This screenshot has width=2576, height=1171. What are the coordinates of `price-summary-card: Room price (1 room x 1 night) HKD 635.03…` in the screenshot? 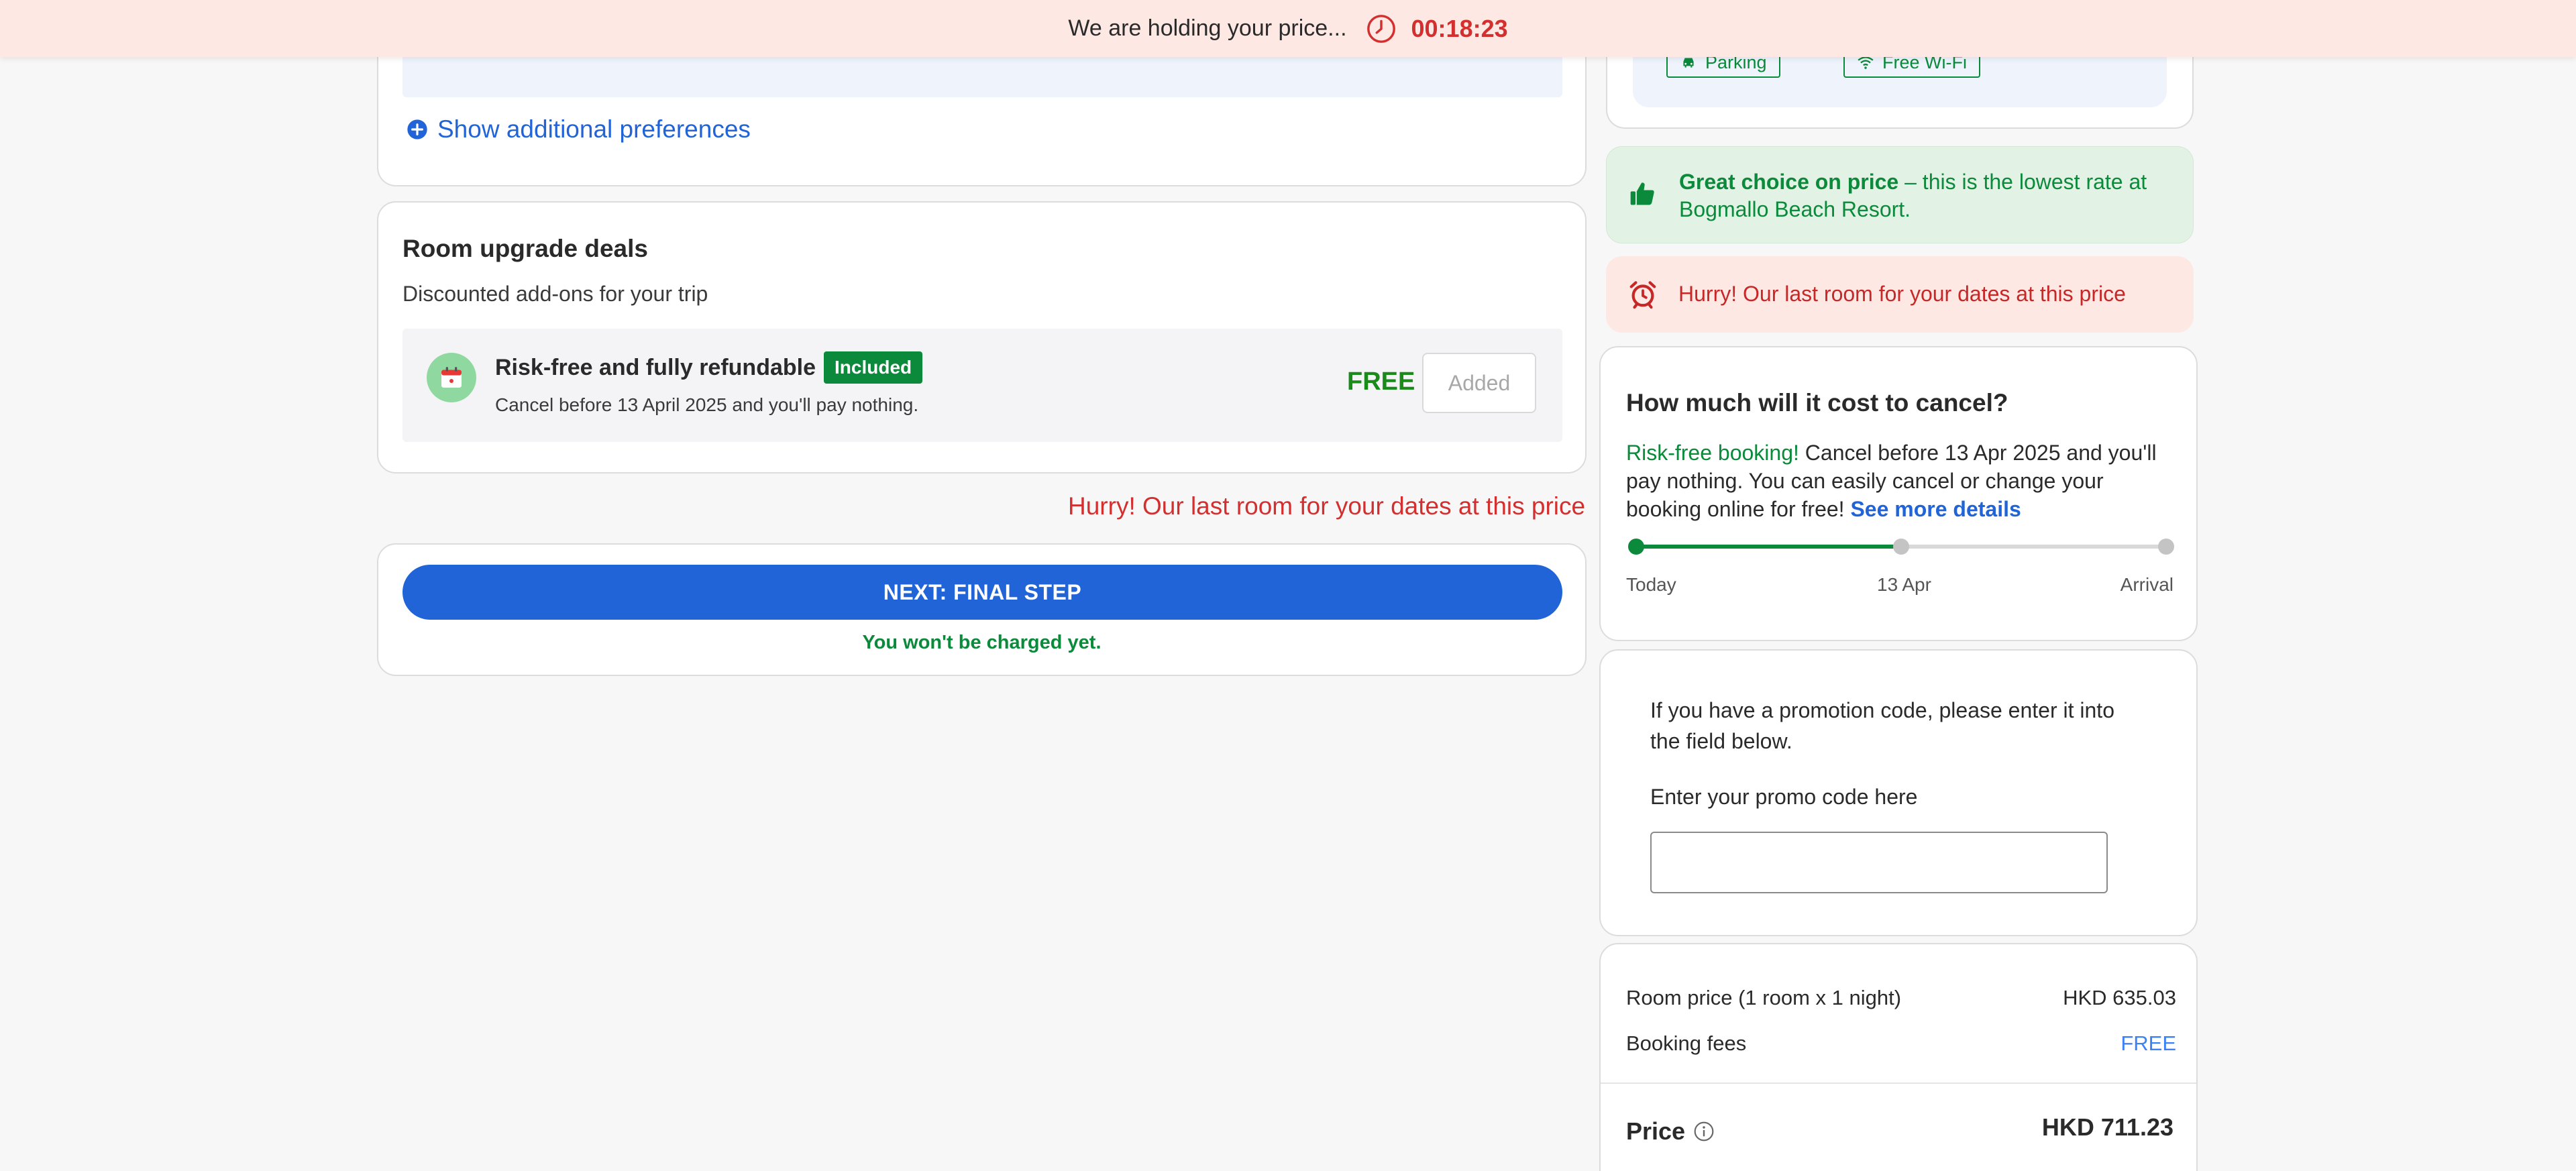 It's located at (1898, 1057).